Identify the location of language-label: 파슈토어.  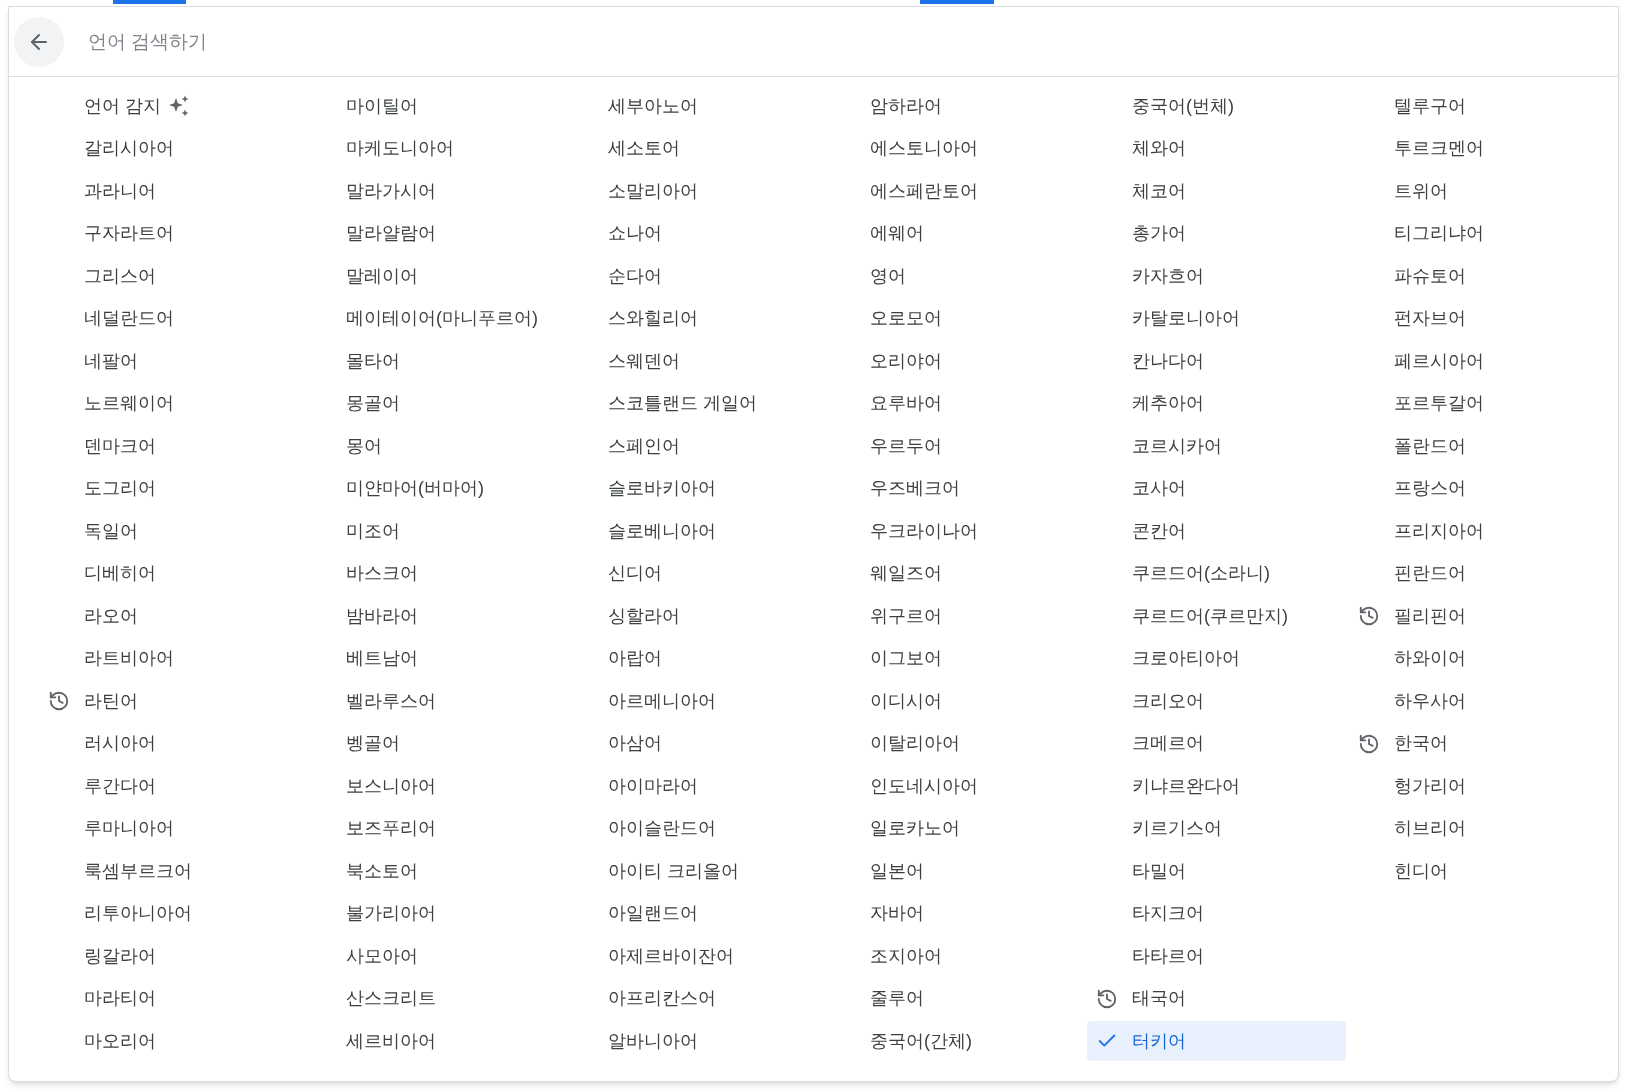
(1430, 276).